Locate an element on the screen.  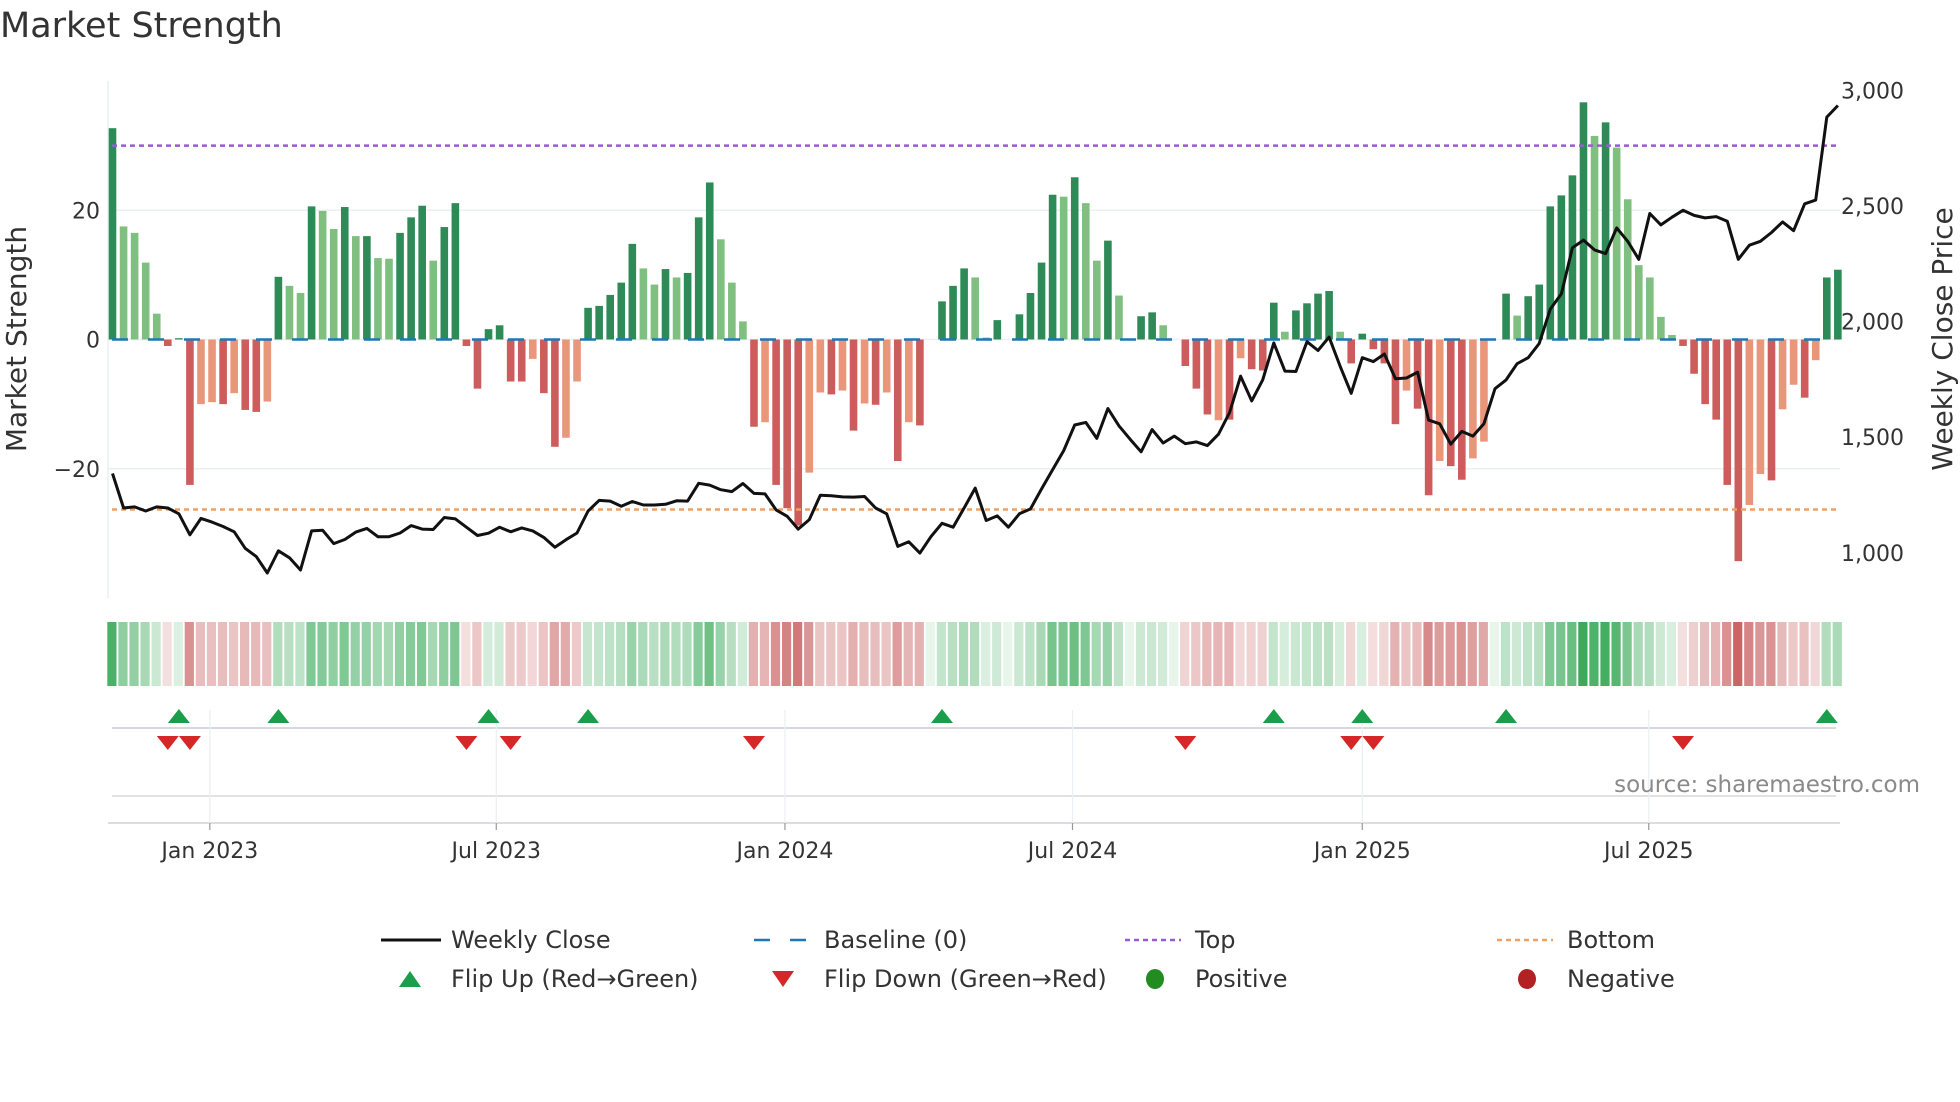
y-right-tick-label: 3,000 is located at coordinates (1872, 91).